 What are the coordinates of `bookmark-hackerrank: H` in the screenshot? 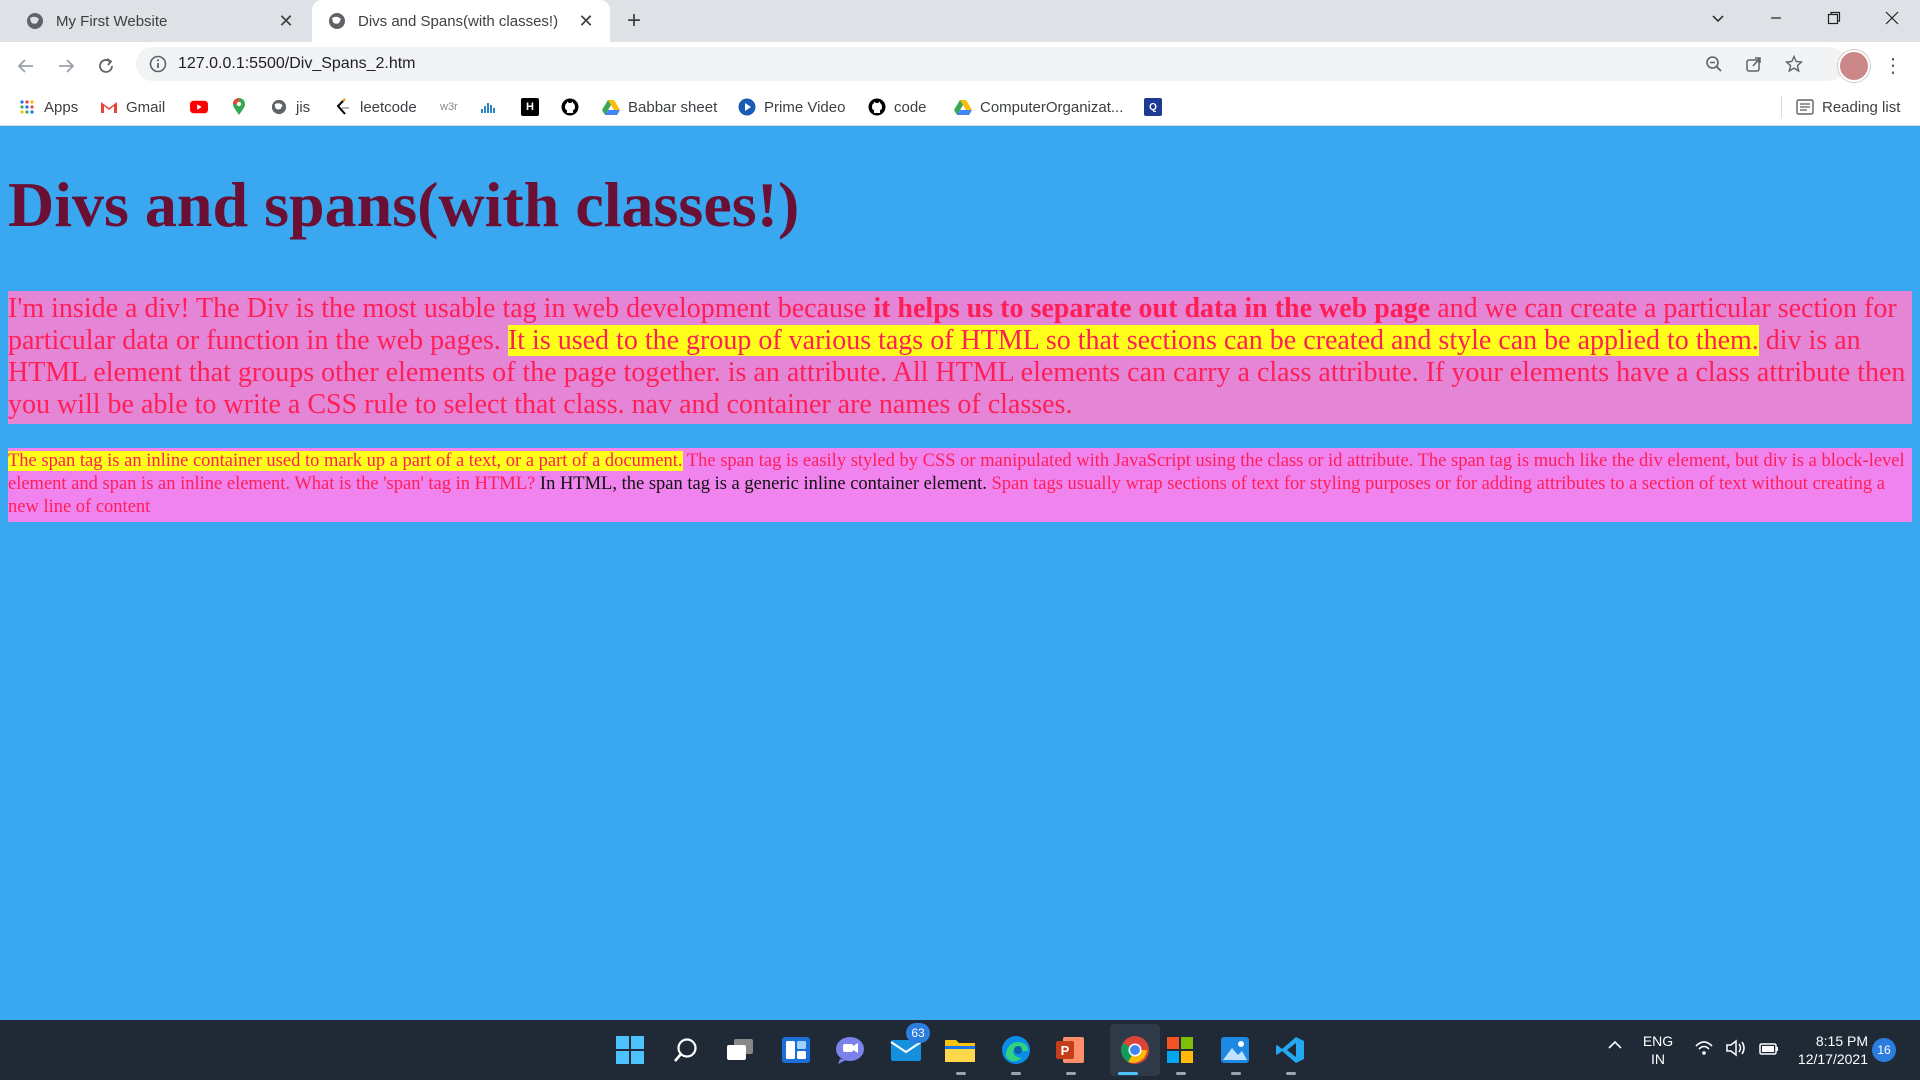 It's located at (534, 107).